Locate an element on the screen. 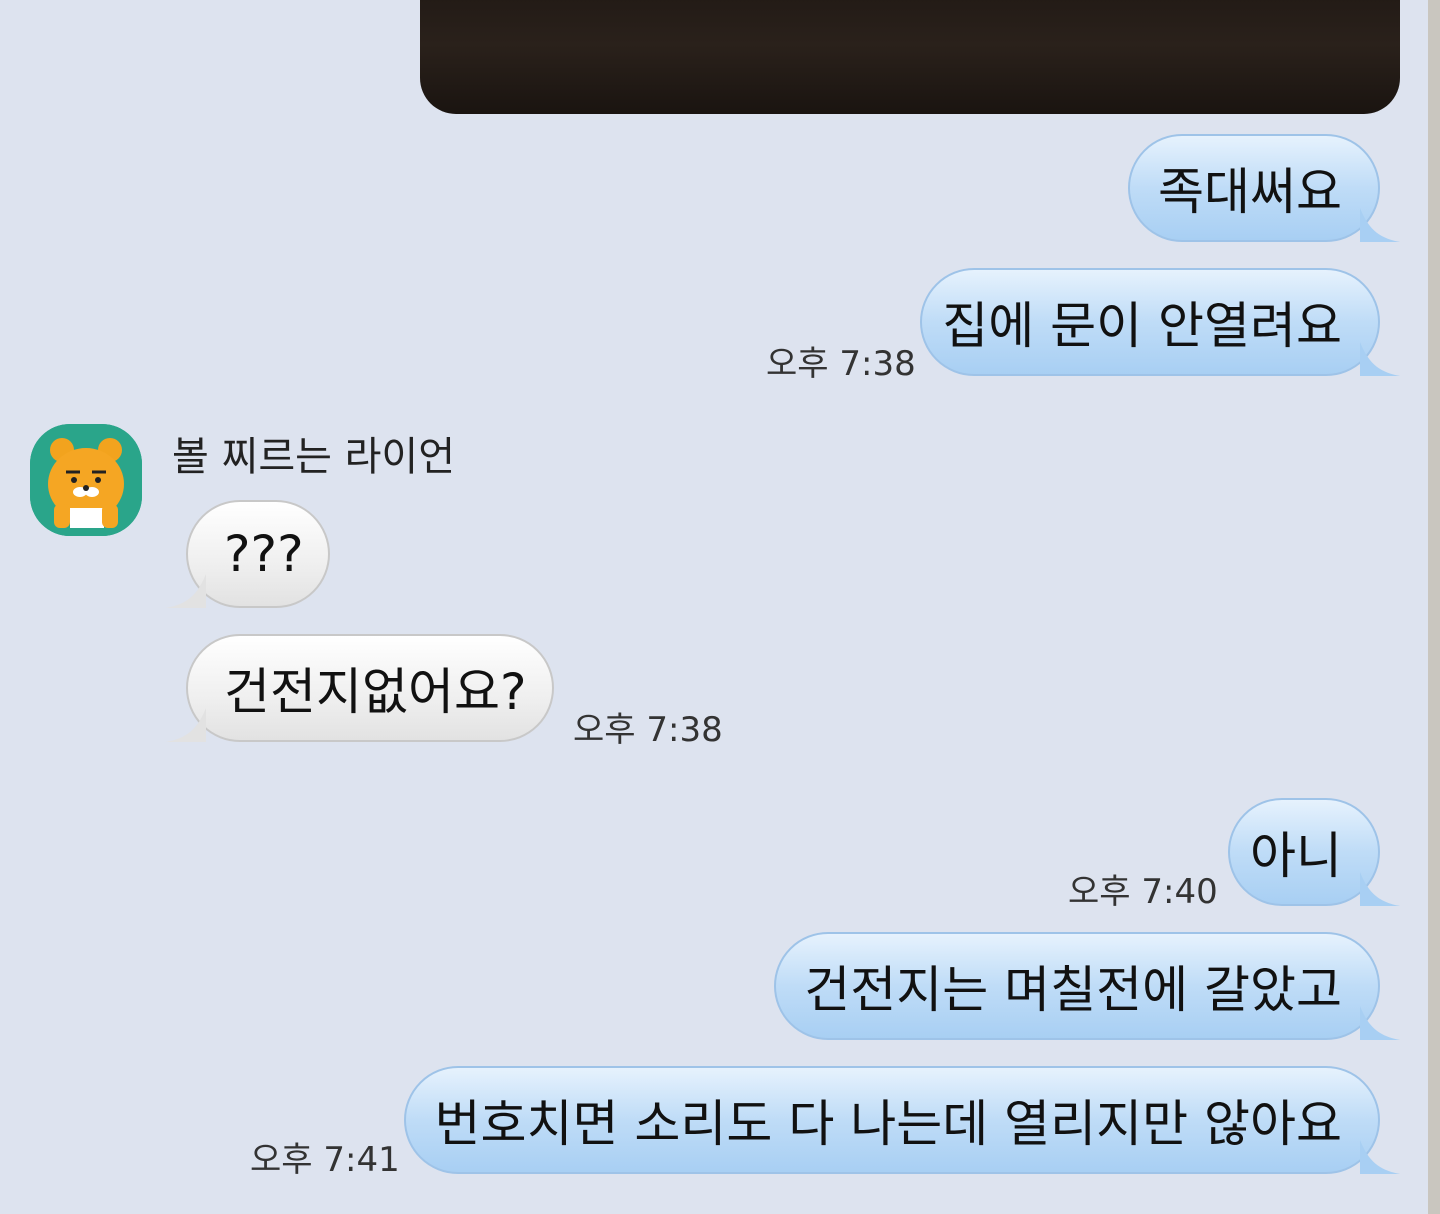 The width and height of the screenshot is (1440, 1214). avatar is located at coordinates (86, 480).